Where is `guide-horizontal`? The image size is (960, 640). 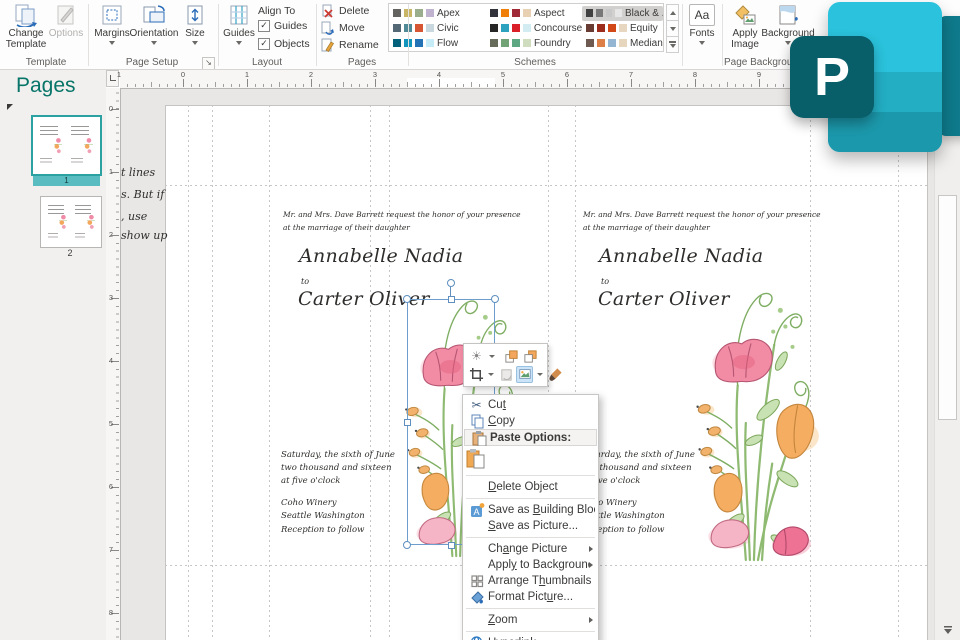 guide-horizontal is located at coordinates (546, 185).